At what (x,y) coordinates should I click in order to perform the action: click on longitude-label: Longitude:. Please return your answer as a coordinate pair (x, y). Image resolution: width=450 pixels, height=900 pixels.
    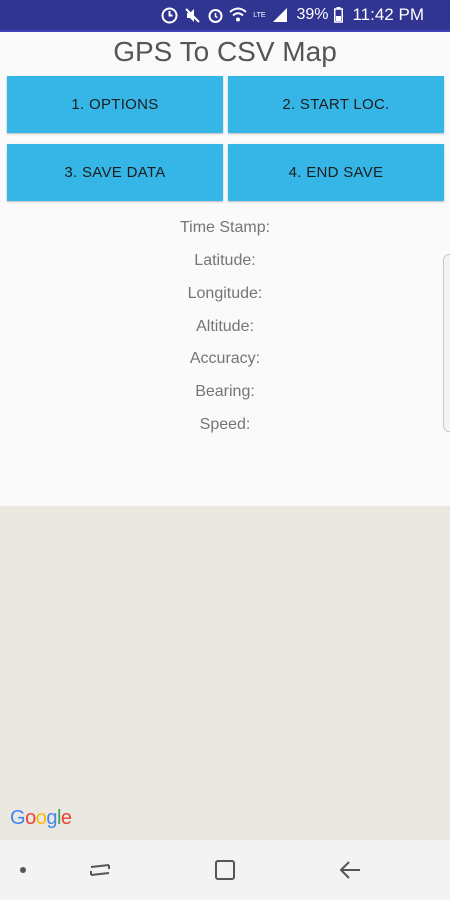
    Looking at the image, I should click on (225, 293).